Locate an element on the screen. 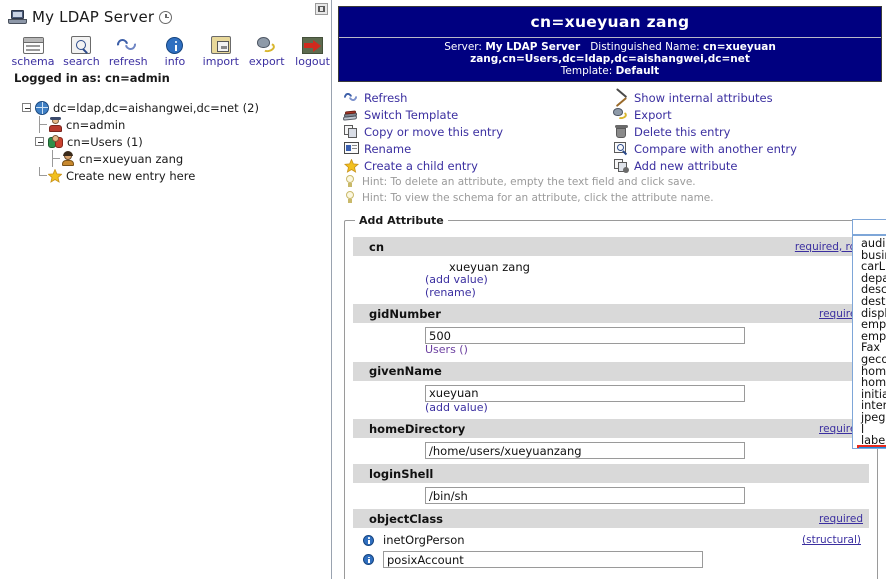  tree-users-label: cn=Users is located at coordinates (95, 141).